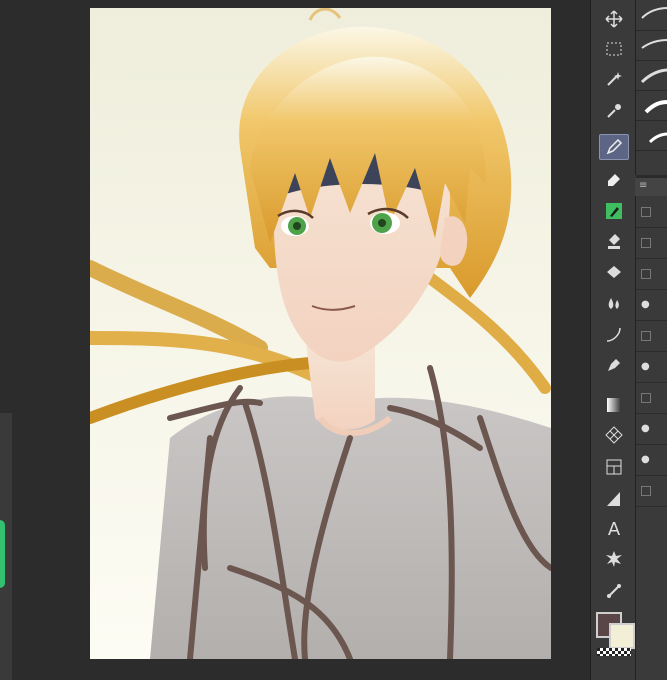 The image size is (667, 680). What do you see at coordinates (2, 554) in the screenshot?
I see `color-wheel-edge` at bounding box center [2, 554].